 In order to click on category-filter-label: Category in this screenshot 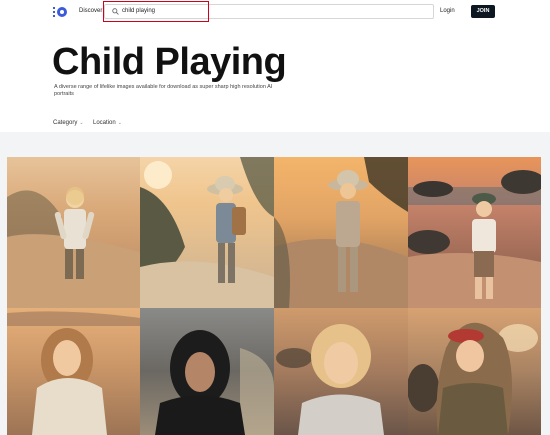, I will do `click(65, 123)`.